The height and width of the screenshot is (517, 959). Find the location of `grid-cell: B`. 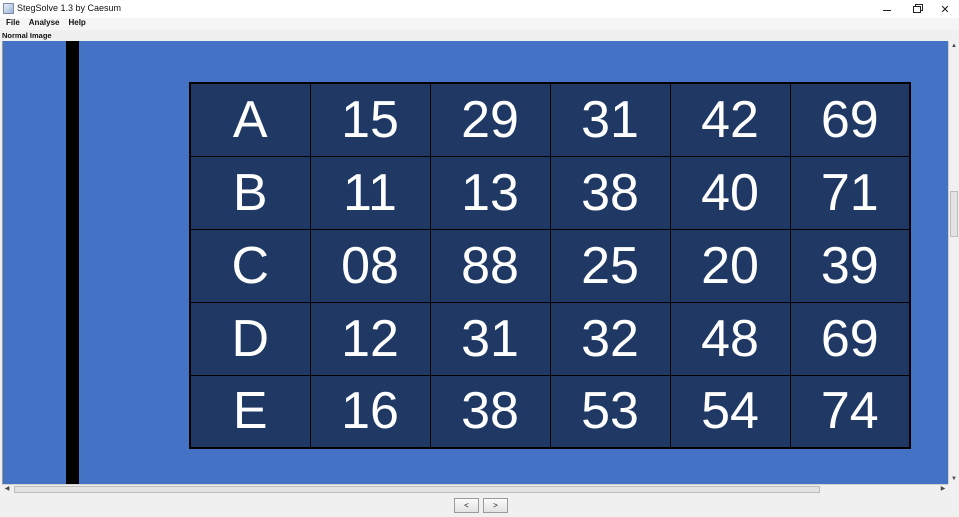

grid-cell: B is located at coordinates (250, 192).